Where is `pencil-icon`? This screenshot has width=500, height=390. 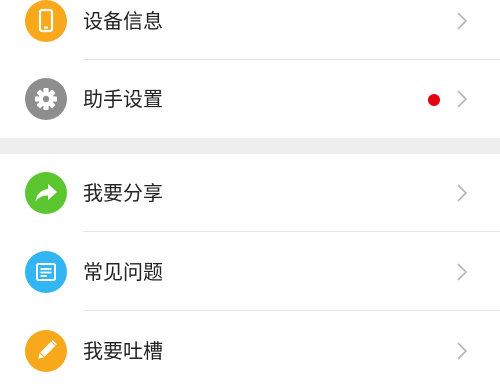
pencil-icon is located at coordinates (47, 349).